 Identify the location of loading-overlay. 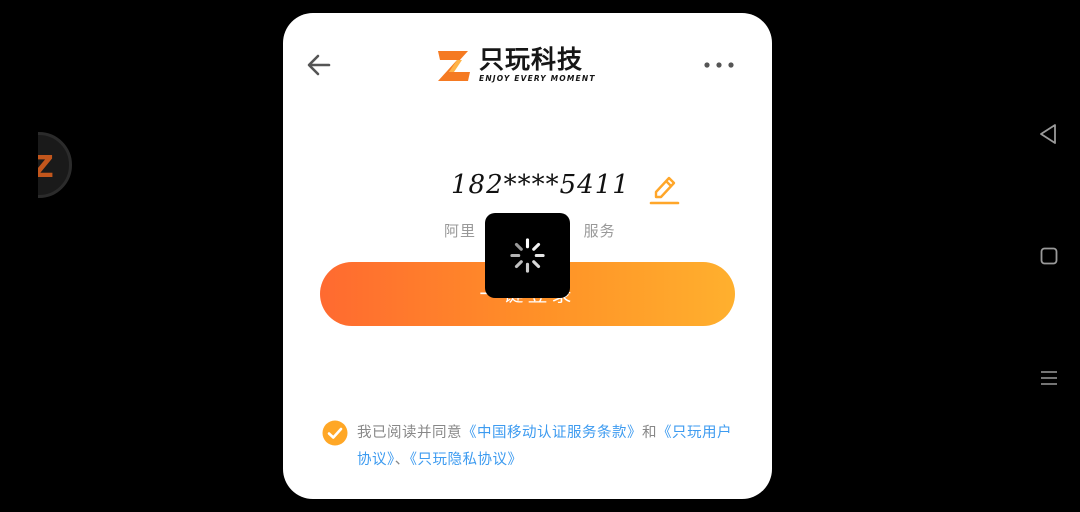
(527, 255).